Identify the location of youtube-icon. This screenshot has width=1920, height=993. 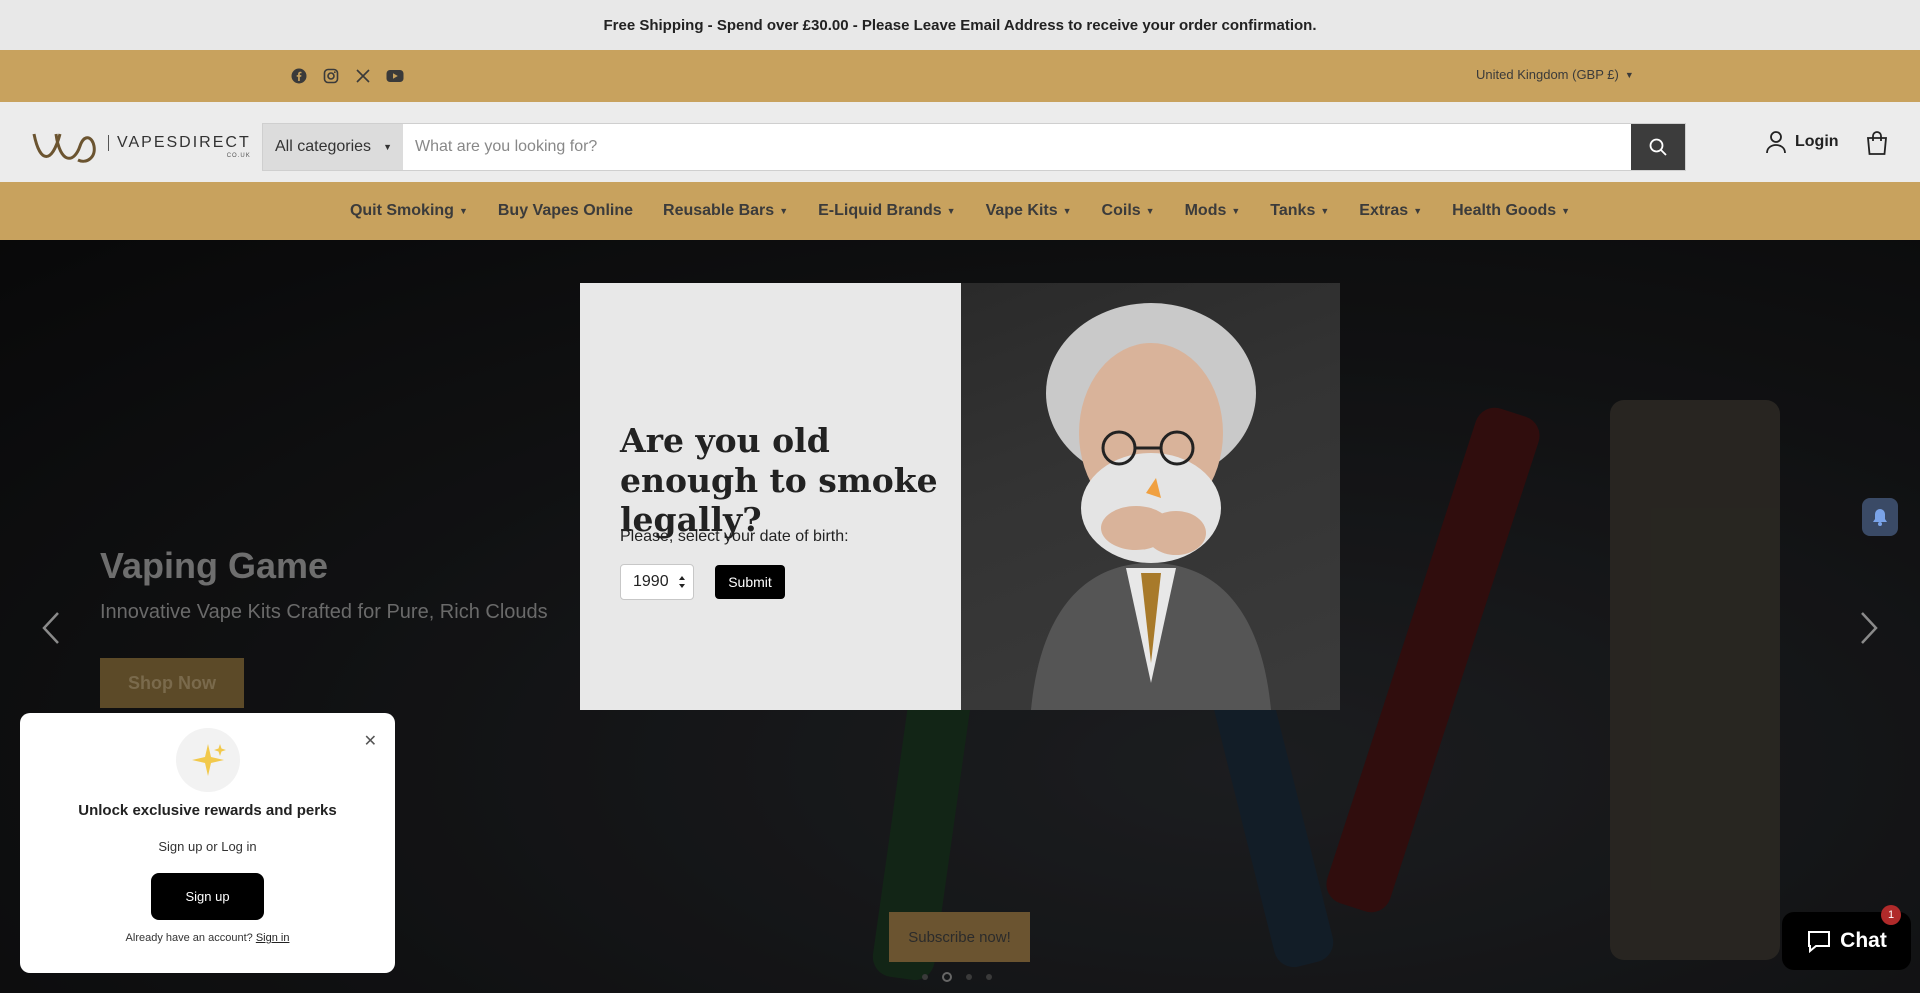
(395, 76).